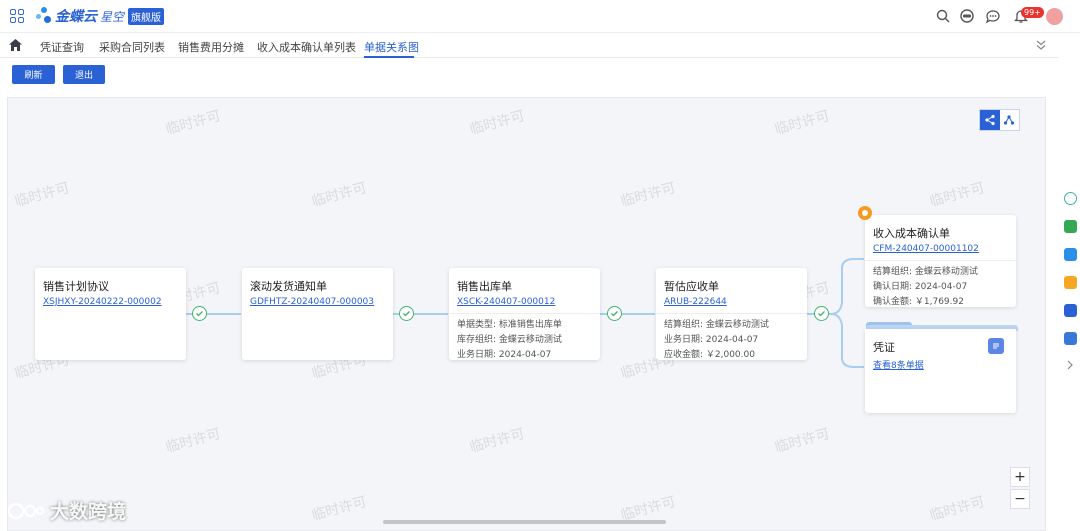 The height and width of the screenshot is (531, 1080). What do you see at coordinates (110, 302) in the screenshot?
I see `node-code-link: XSJHXY-20240222-000002` at bounding box center [110, 302].